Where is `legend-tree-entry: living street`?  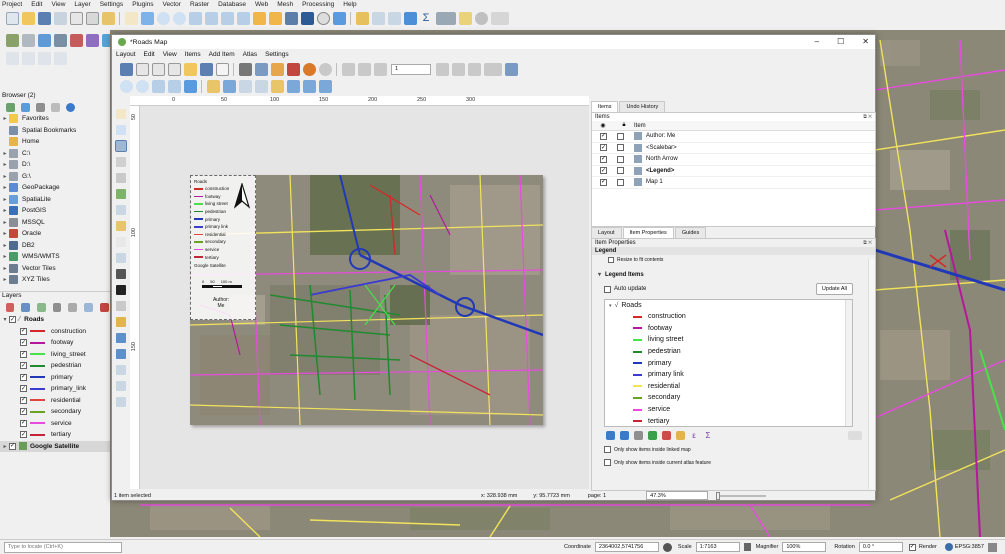
legend-tree-entry: living street is located at coordinates (728, 340).